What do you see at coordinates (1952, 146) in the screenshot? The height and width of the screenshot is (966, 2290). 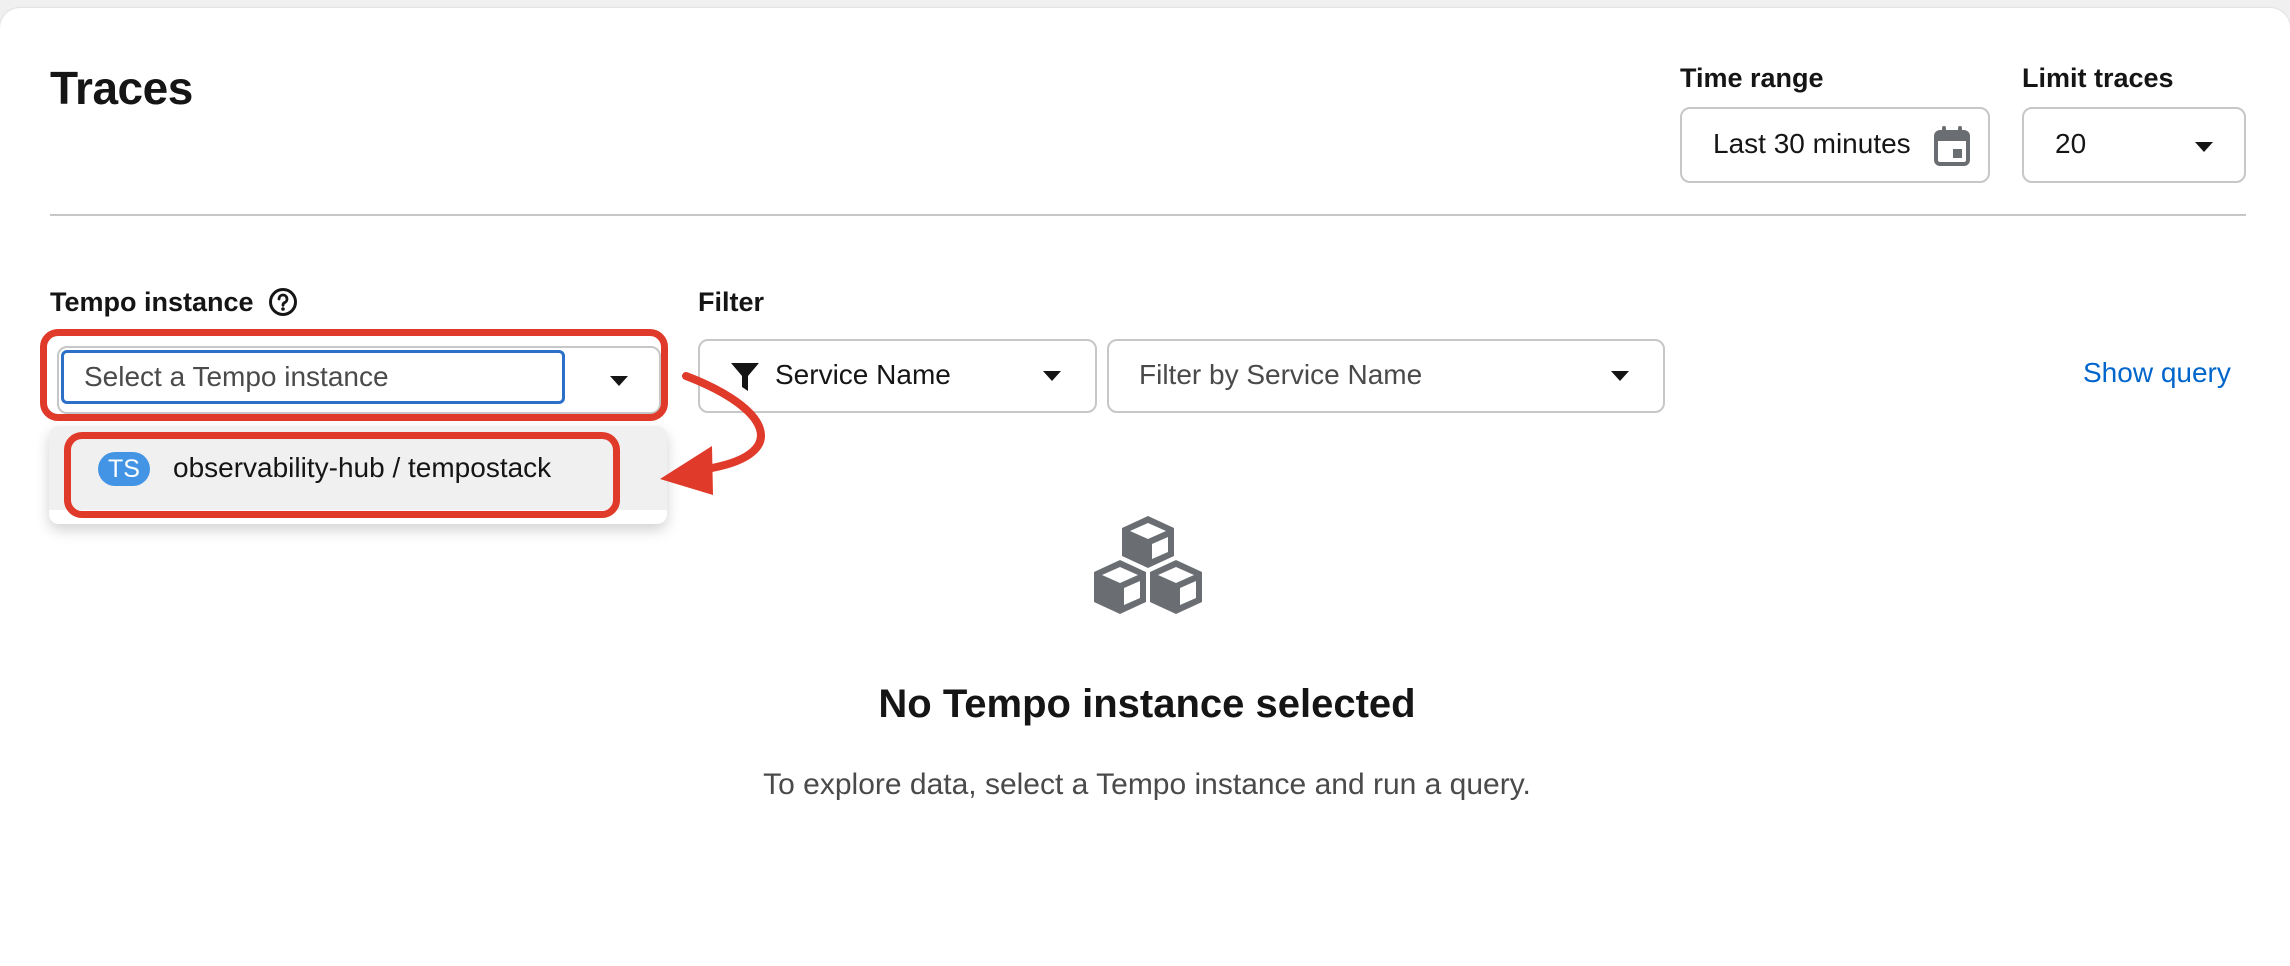 I see `calendar-icon` at bounding box center [1952, 146].